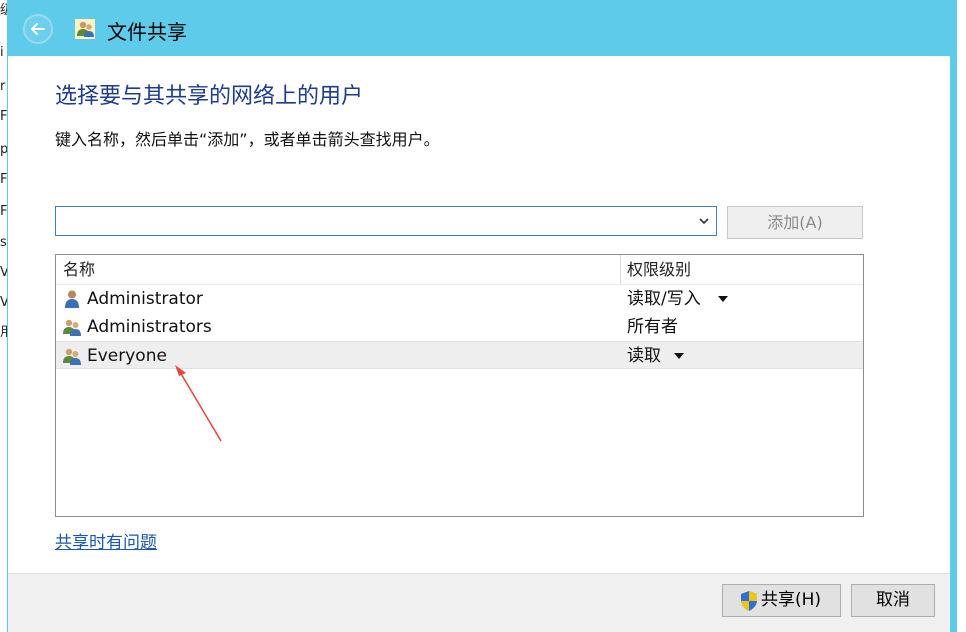 Image resolution: width=966 pixels, height=632 pixels. What do you see at coordinates (147, 32) in the screenshot?
I see `window-title: 文件共享` at bounding box center [147, 32].